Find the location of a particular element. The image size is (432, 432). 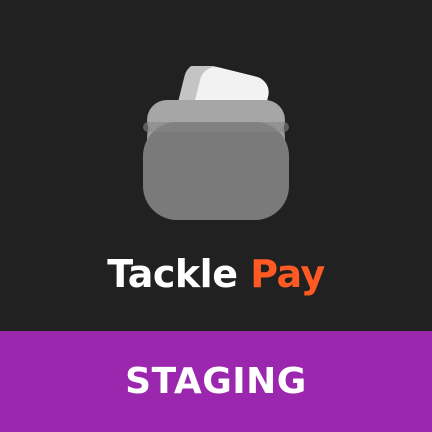

environment-label: STAGING is located at coordinates (216, 381).